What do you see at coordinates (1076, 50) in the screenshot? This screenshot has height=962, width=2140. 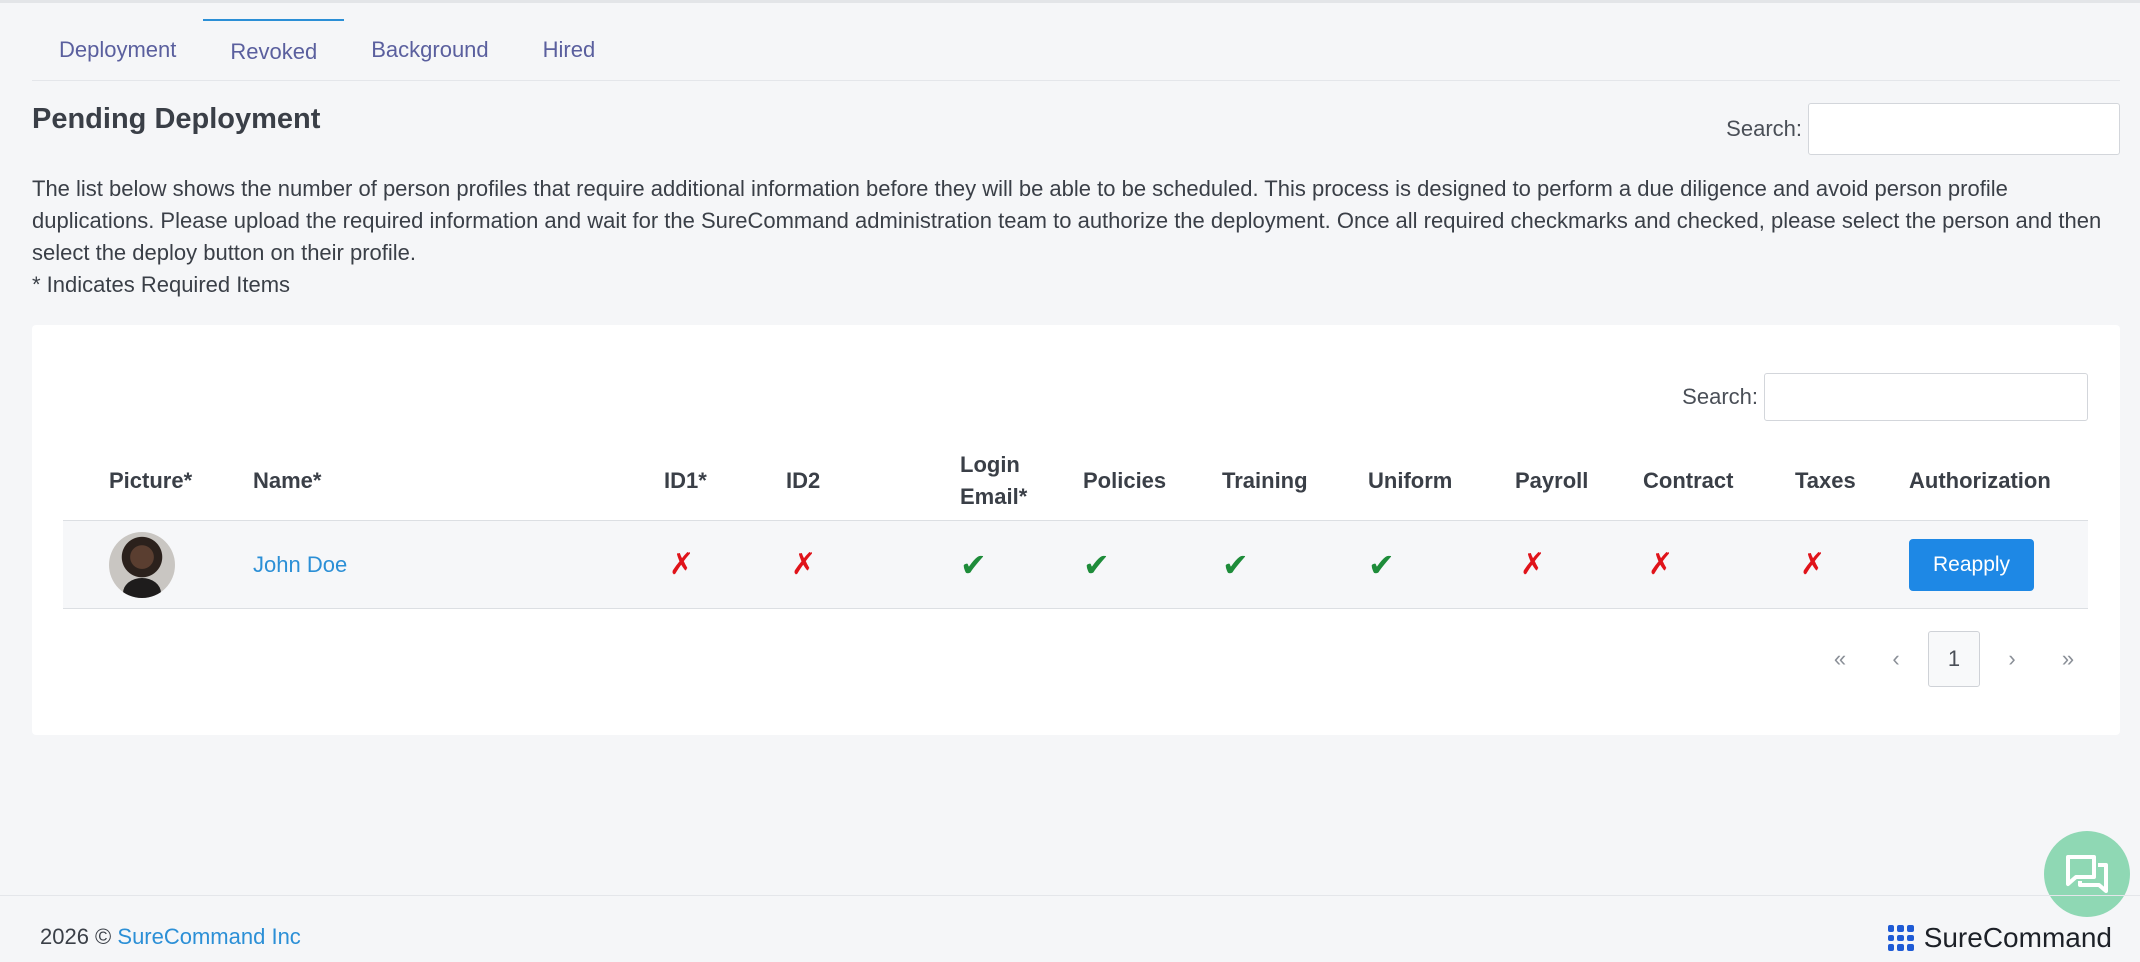 I see `tab-bar: Deployment Revoked Background Hired` at bounding box center [1076, 50].